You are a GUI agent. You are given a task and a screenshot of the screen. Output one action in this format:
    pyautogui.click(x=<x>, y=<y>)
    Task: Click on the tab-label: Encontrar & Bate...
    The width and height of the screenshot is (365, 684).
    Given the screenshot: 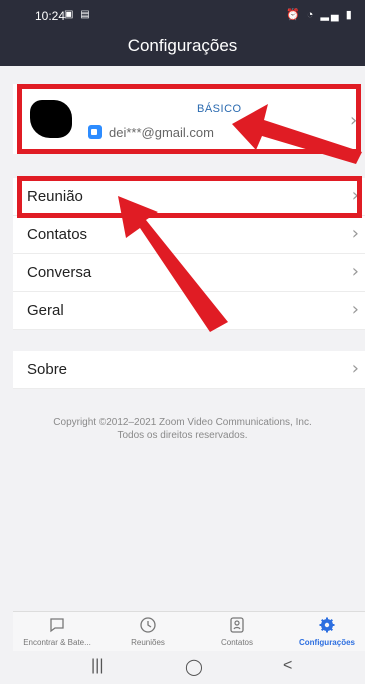 What is the action you would take?
    pyautogui.click(x=57, y=642)
    